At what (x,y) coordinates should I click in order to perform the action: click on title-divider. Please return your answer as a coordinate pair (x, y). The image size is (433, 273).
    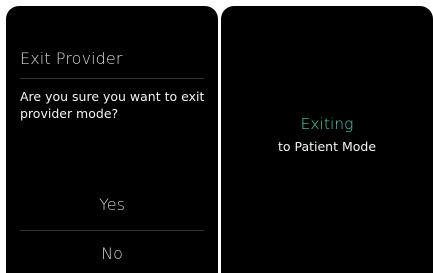
    Looking at the image, I should click on (112, 78).